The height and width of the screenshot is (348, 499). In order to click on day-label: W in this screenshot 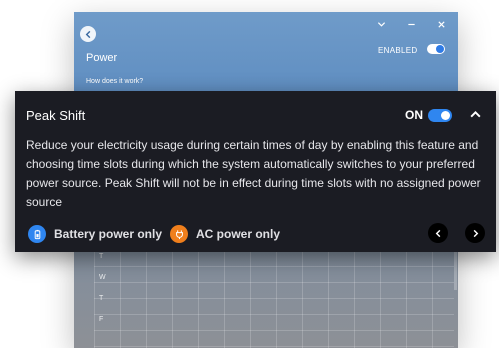, I will do `click(102, 277)`.